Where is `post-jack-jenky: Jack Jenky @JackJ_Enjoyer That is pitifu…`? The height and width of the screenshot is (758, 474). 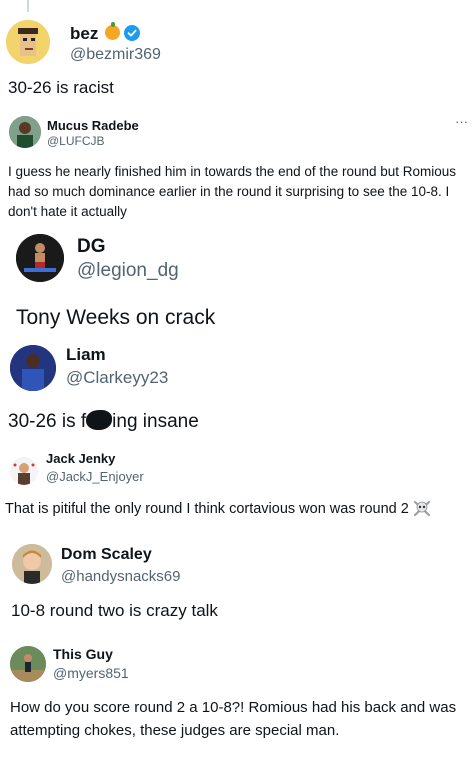 post-jack-jenky: Jack Jenky @JackJ_Enjoyer That is pitifu… is located at coordinates (237, 490).